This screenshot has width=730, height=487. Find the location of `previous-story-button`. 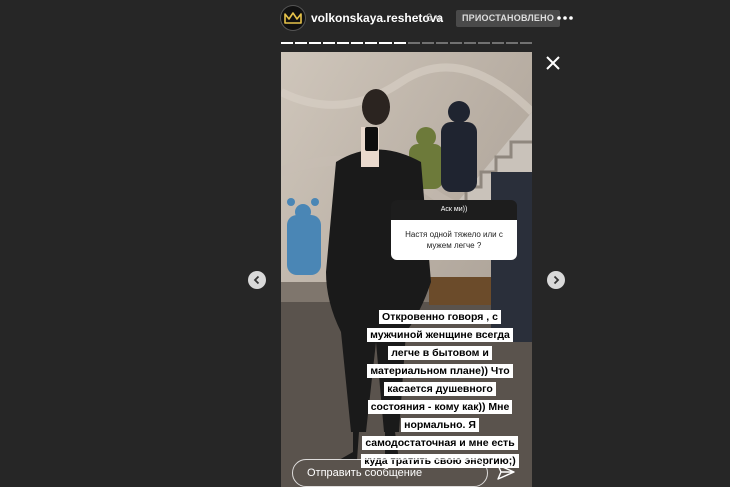

previous-story-button is located at coordinates (257, 280).